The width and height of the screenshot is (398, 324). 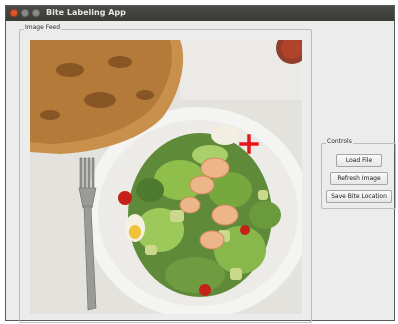 What do you see at coordinates (359, 178) in the screenshot?
I see `refresh-image-button: Refresh Image` at bounding box center [359, 178].